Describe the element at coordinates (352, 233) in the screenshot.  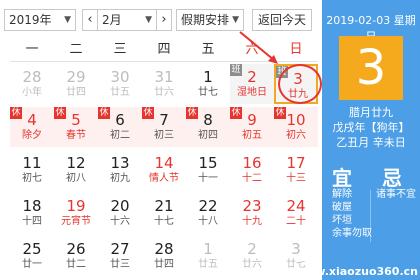
I see `yi-item: 余事勿取` at that location.